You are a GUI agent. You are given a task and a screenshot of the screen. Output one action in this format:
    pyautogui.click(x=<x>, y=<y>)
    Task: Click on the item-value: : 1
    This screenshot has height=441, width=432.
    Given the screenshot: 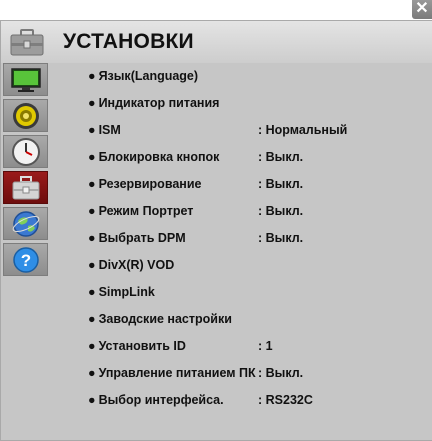 What is the action you would take?
    pyautogui.click(x=265, y=346)
    